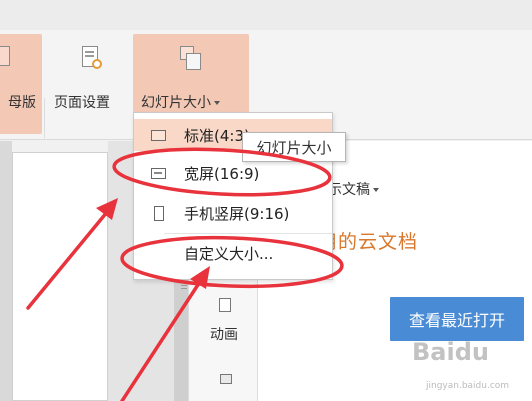 The height and width of the screenshot is (401, 532). I want to click on slide-size-tooltip: 幻灯片大小, so click(294, 147).